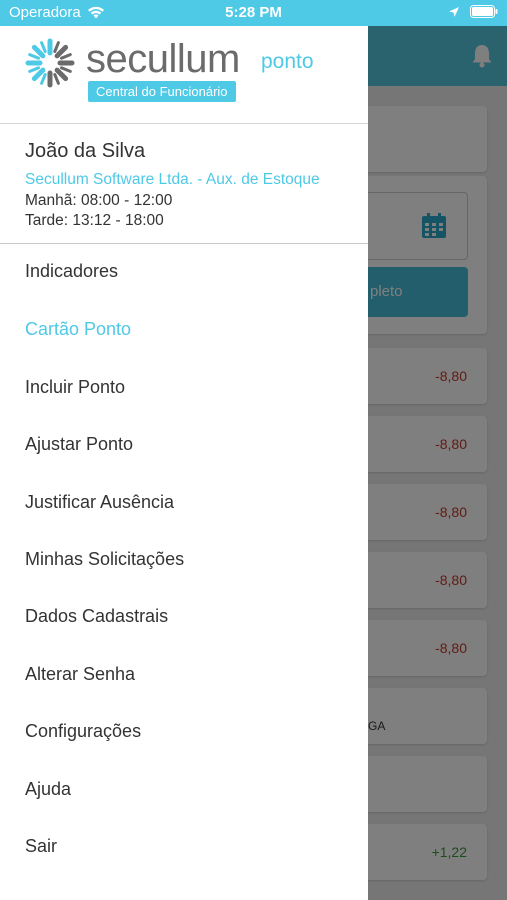 This screenshot has height=900, width=507. I want to click on menu-item-alterar-senha: Alterar Senha, so click(184, 674).